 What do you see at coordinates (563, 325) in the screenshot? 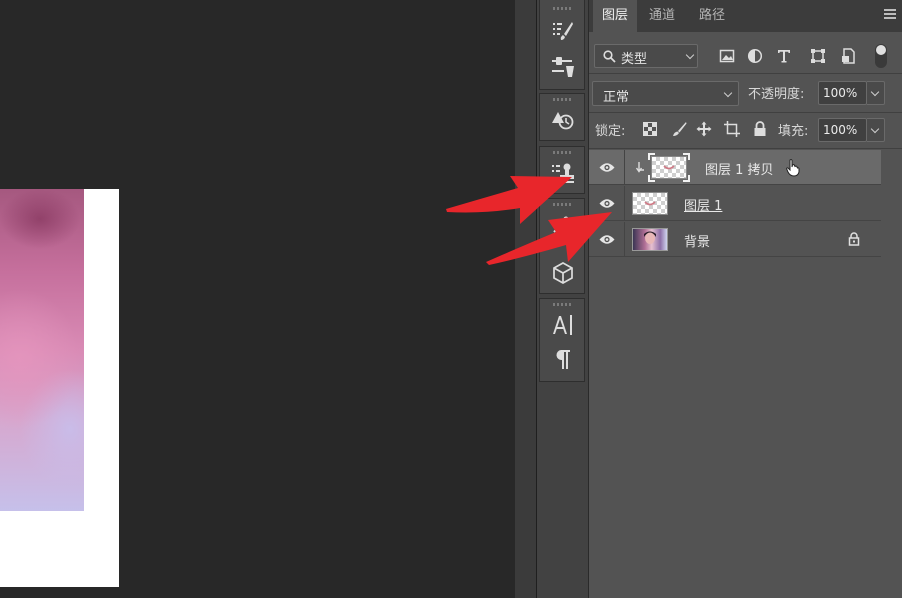
I see `character-icon` at bounding box center [563, 325].